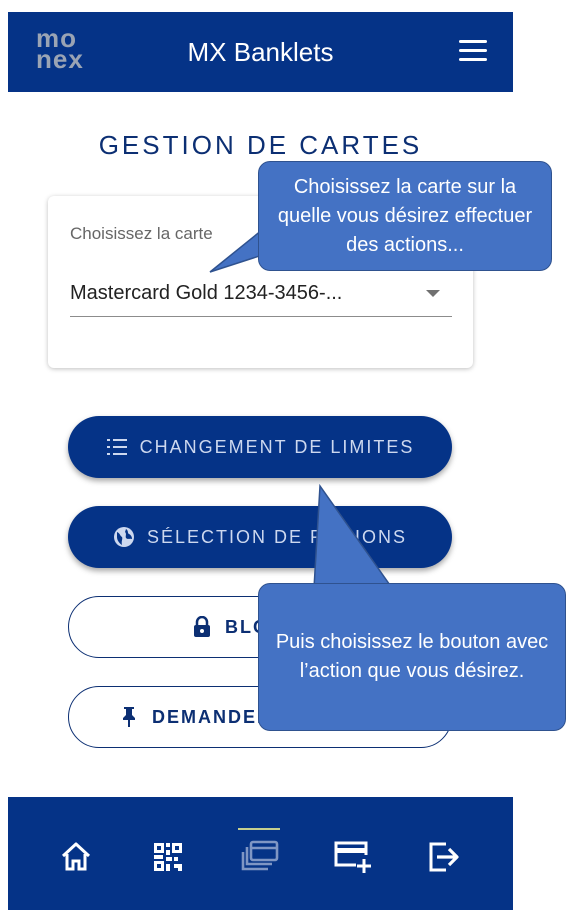 The height and width of the screenshot is (924, 578). I want to click on app-title: MX Banklets, so click(260, 52).